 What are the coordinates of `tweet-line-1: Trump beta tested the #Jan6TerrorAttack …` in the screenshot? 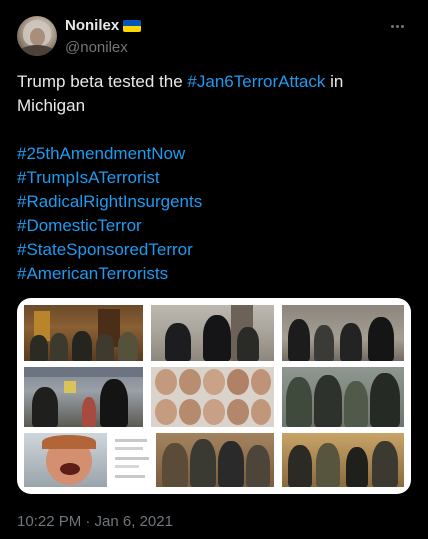 It's located at (214, 82).